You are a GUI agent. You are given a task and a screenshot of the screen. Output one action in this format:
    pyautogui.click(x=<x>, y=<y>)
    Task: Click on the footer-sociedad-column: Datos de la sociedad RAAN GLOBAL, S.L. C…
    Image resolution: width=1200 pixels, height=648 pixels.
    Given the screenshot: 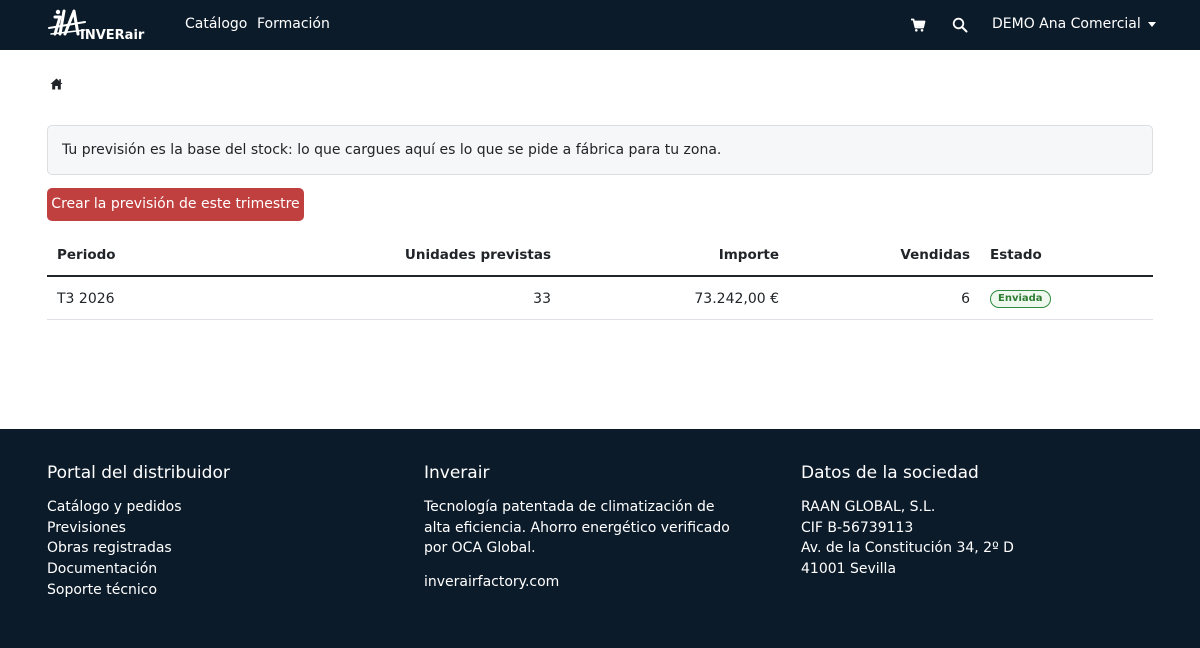 What is the action you would take?
    pyautogui.click(x=971, y=521)
    